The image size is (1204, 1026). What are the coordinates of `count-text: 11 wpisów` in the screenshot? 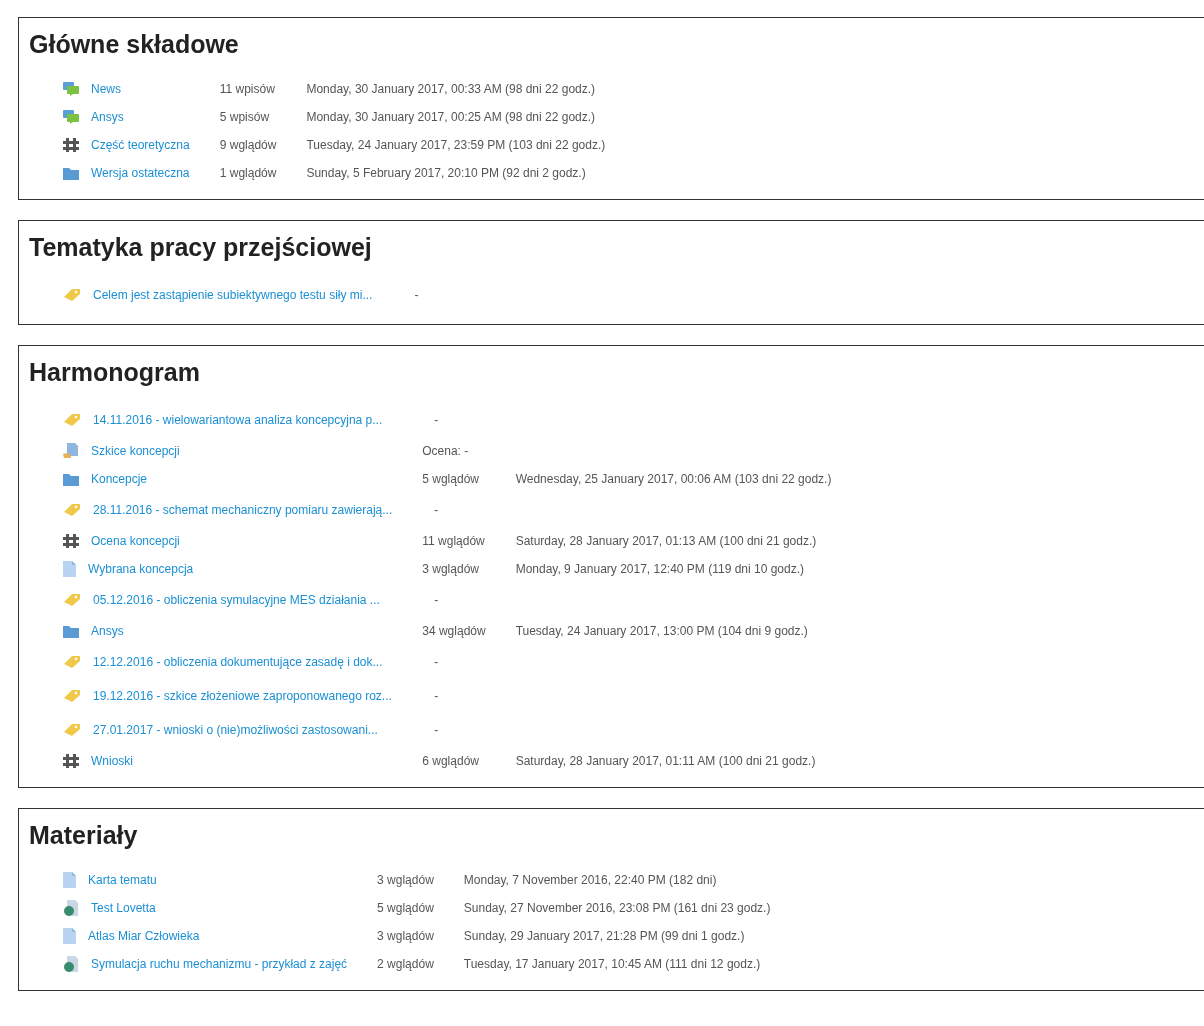 It's located at (247, 89).